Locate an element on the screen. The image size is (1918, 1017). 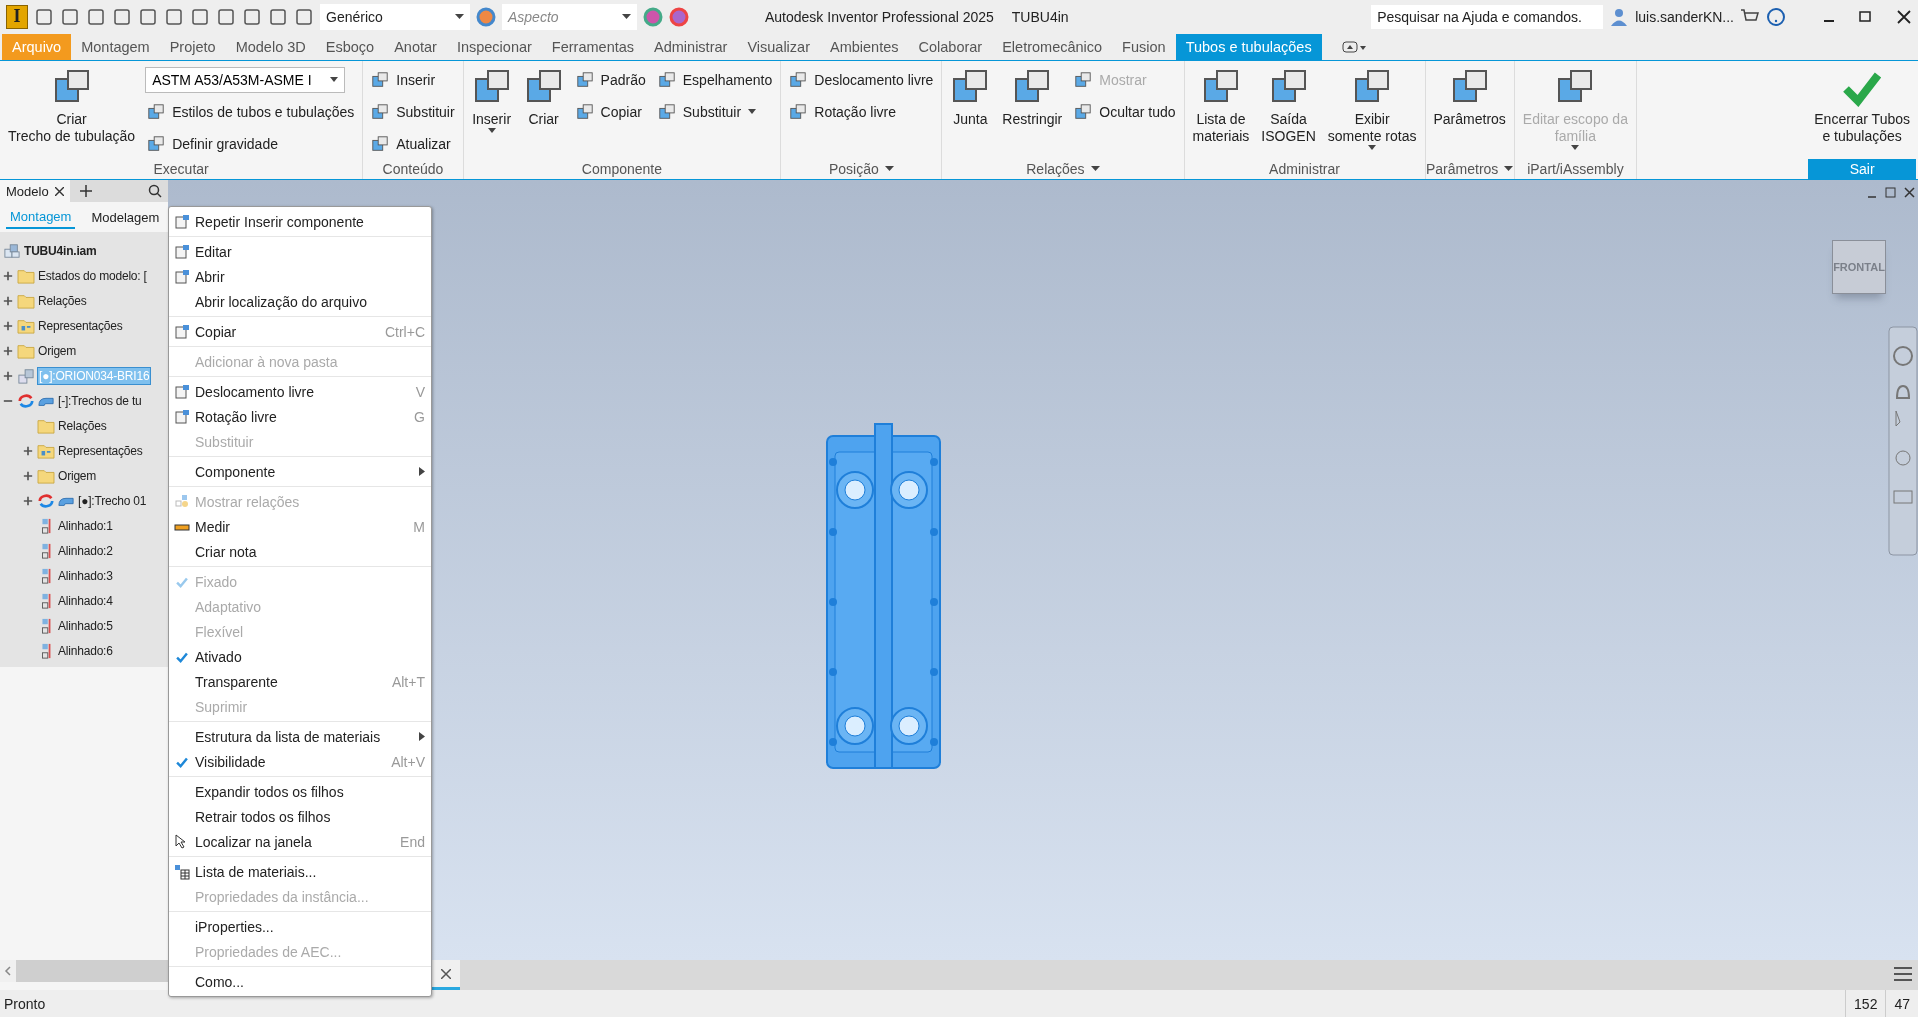
ribbon-button: Criar is located at coordinates (543, 97).